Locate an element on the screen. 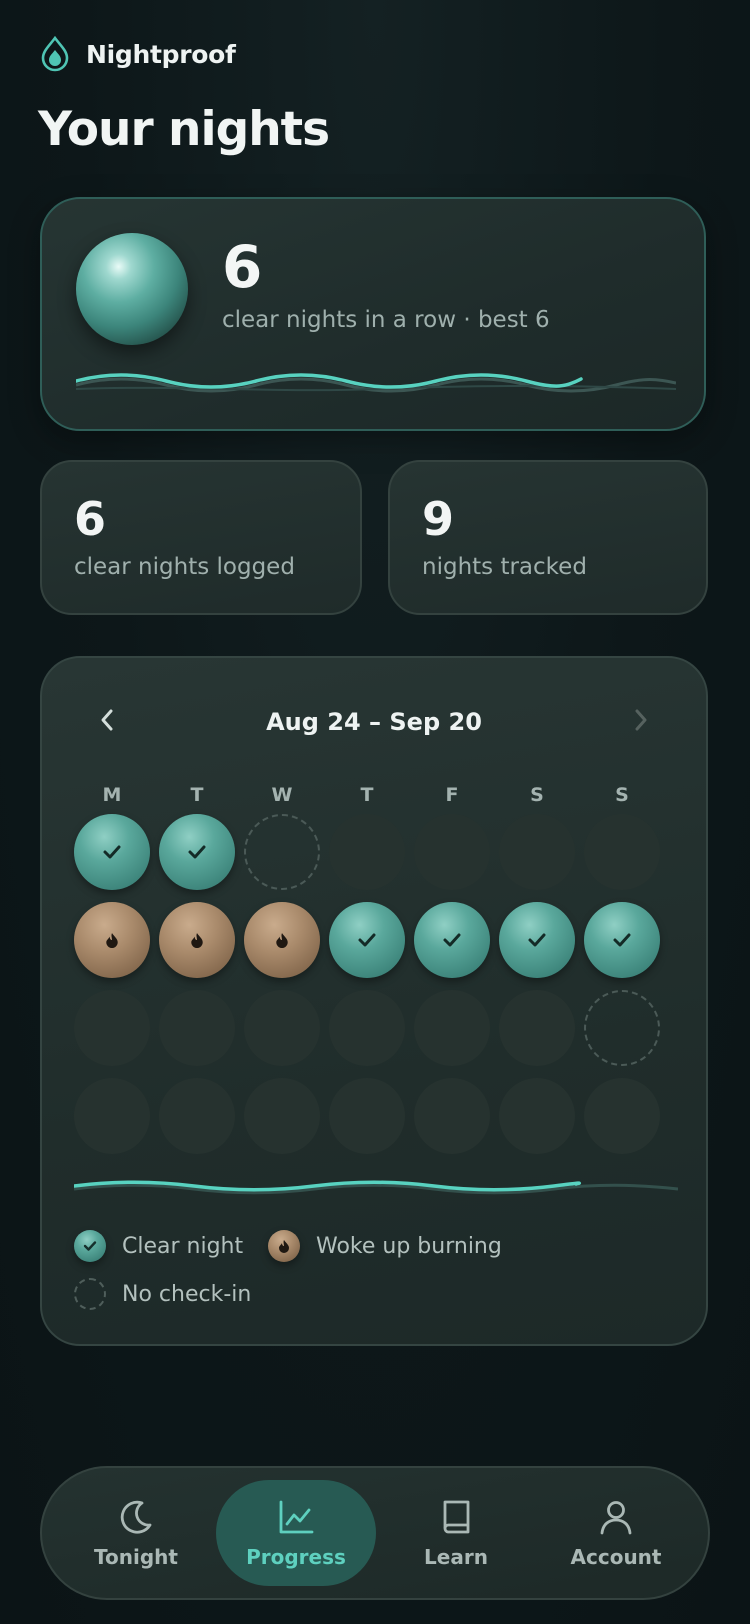  legend-burn: Woke up burning is located at coordinates (385, 1246).